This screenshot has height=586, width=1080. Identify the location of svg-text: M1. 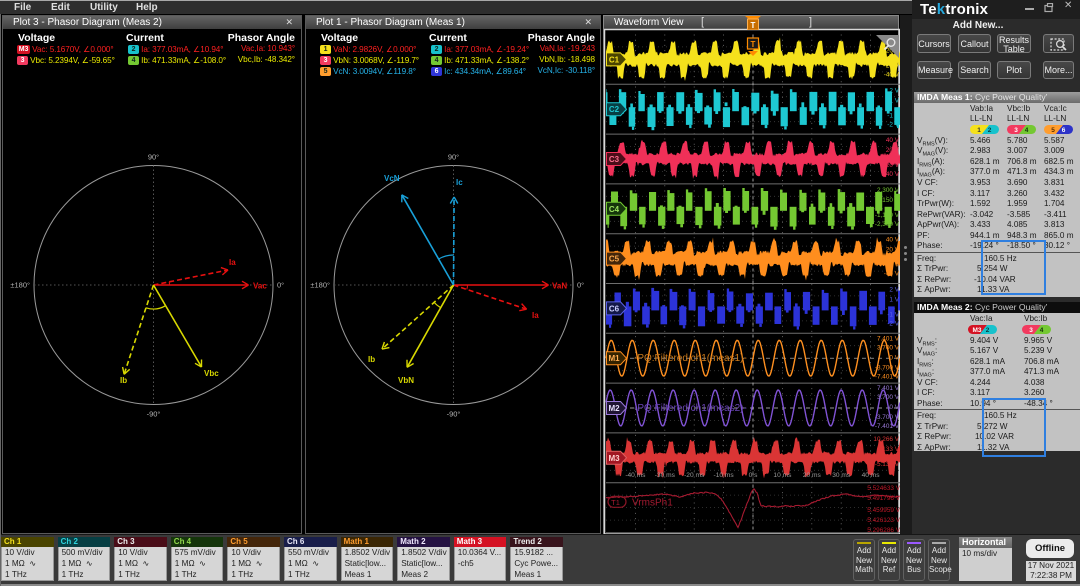
(614, 358).